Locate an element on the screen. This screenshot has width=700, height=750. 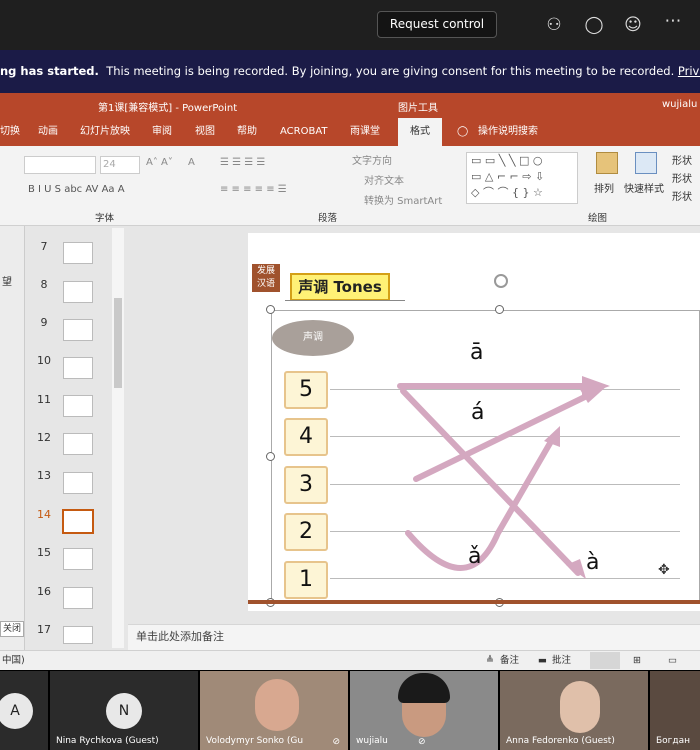
participant-tile-video: Volodymyr Sonko (Gu ⊘ is located at coordinates (274, 710).